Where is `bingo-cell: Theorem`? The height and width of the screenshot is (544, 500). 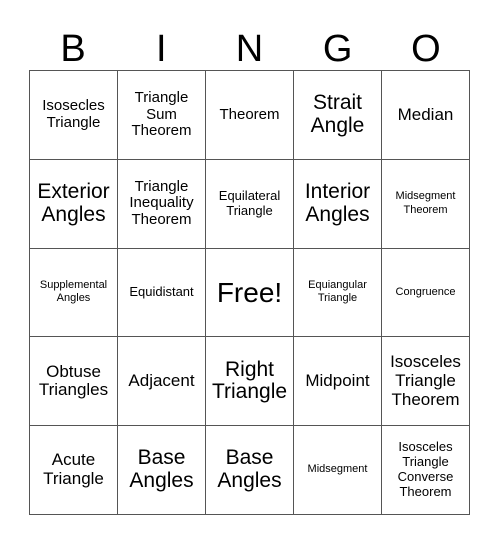 bingo-cell: Theorem is located at coordinates (250, 115).